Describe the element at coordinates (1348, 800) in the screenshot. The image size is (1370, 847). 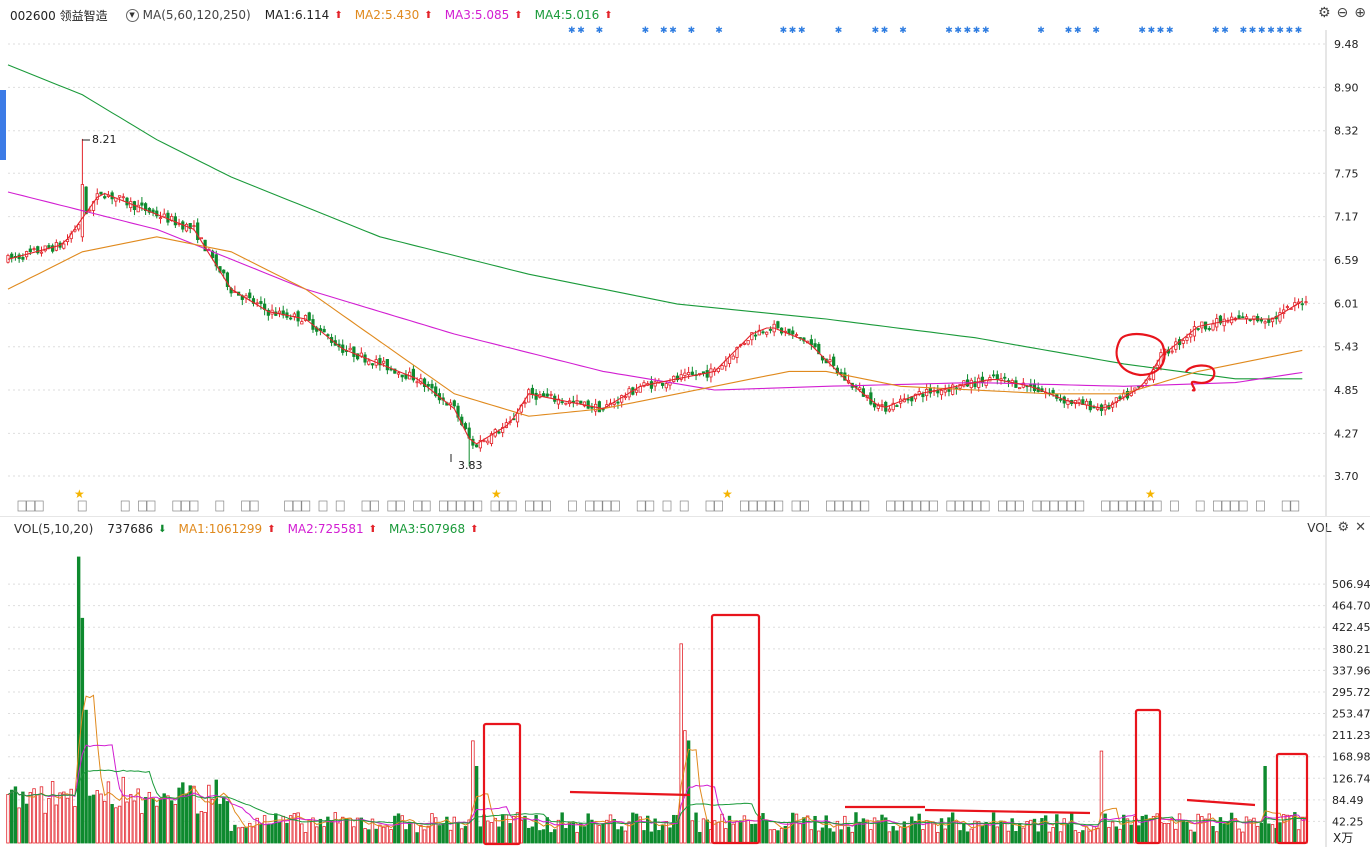
I see `volume-tick-label: 84.49` at that location.